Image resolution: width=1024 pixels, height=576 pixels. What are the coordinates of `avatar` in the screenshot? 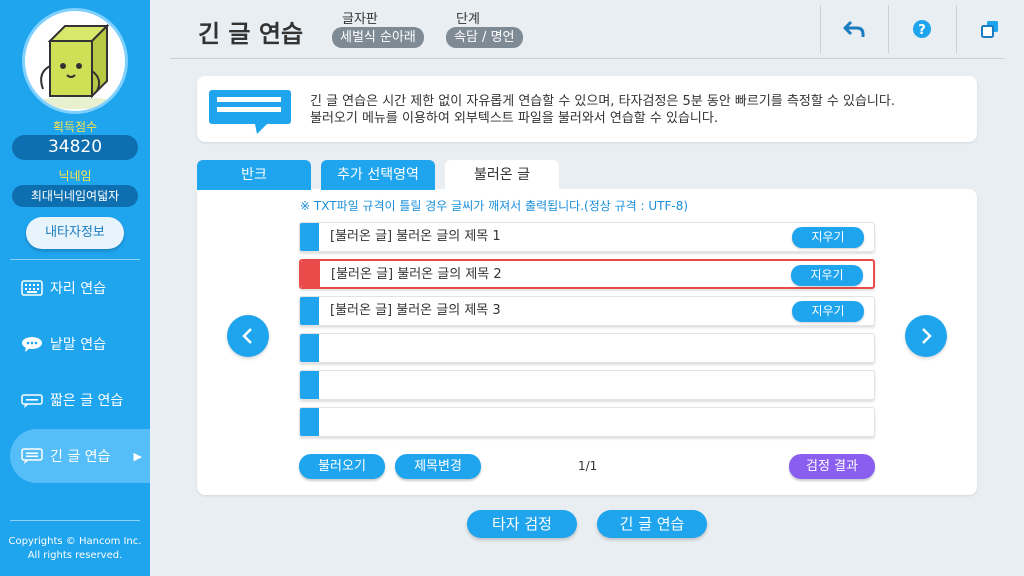 It's located at (75, 61).